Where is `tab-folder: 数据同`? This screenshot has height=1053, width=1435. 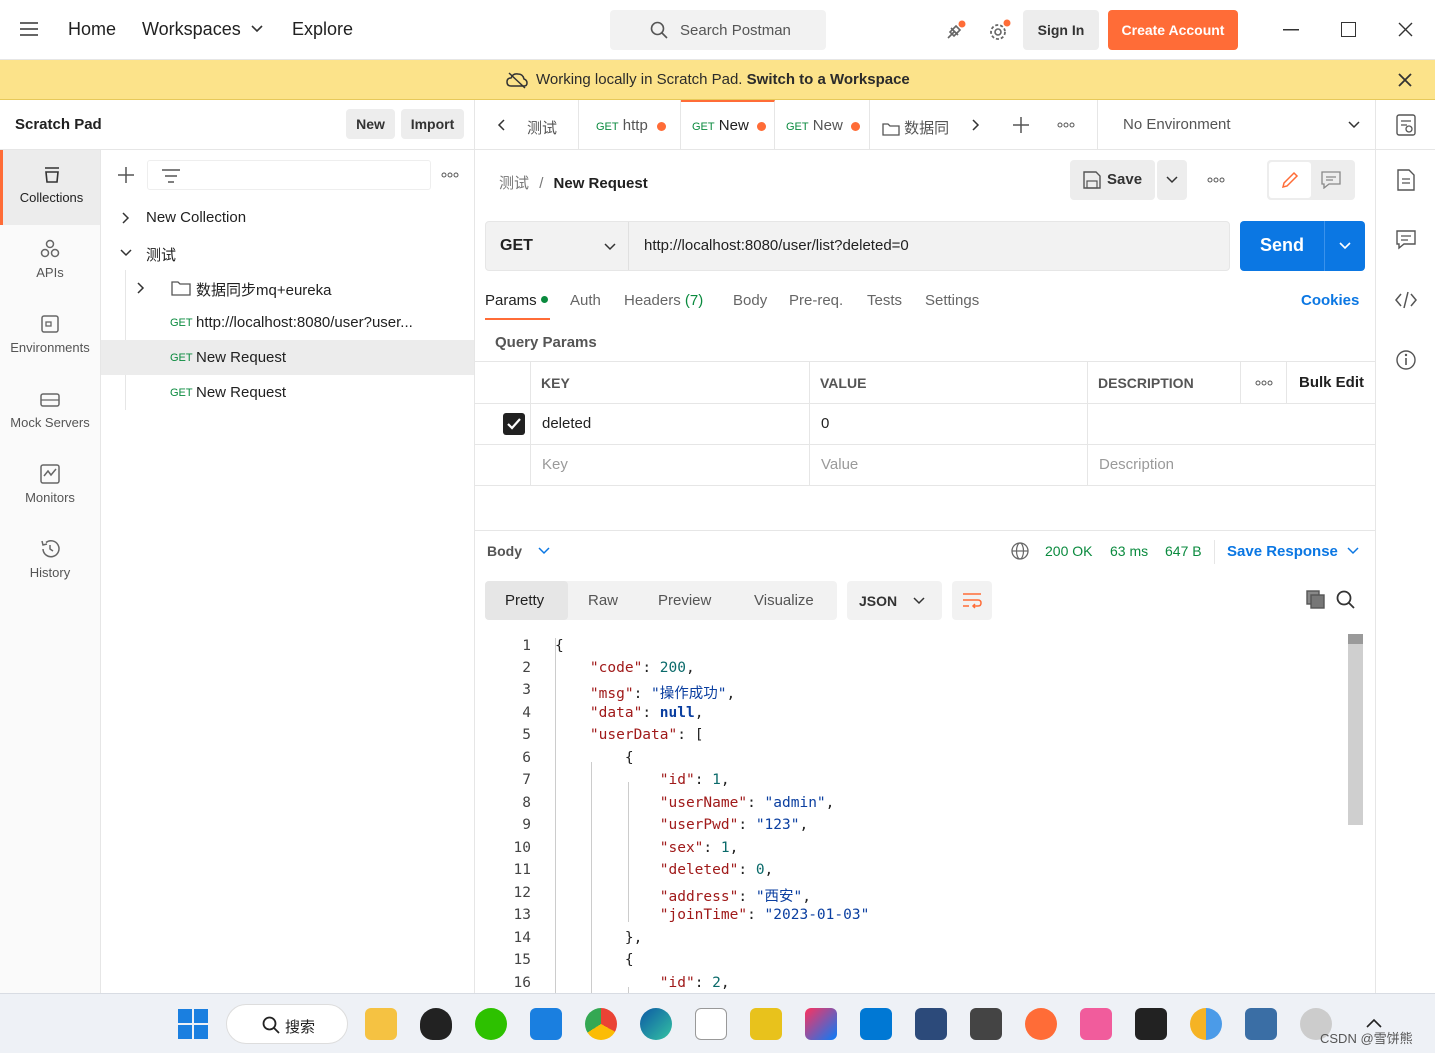
tab-folder: 数据同 is located at coordinates (910, 124).